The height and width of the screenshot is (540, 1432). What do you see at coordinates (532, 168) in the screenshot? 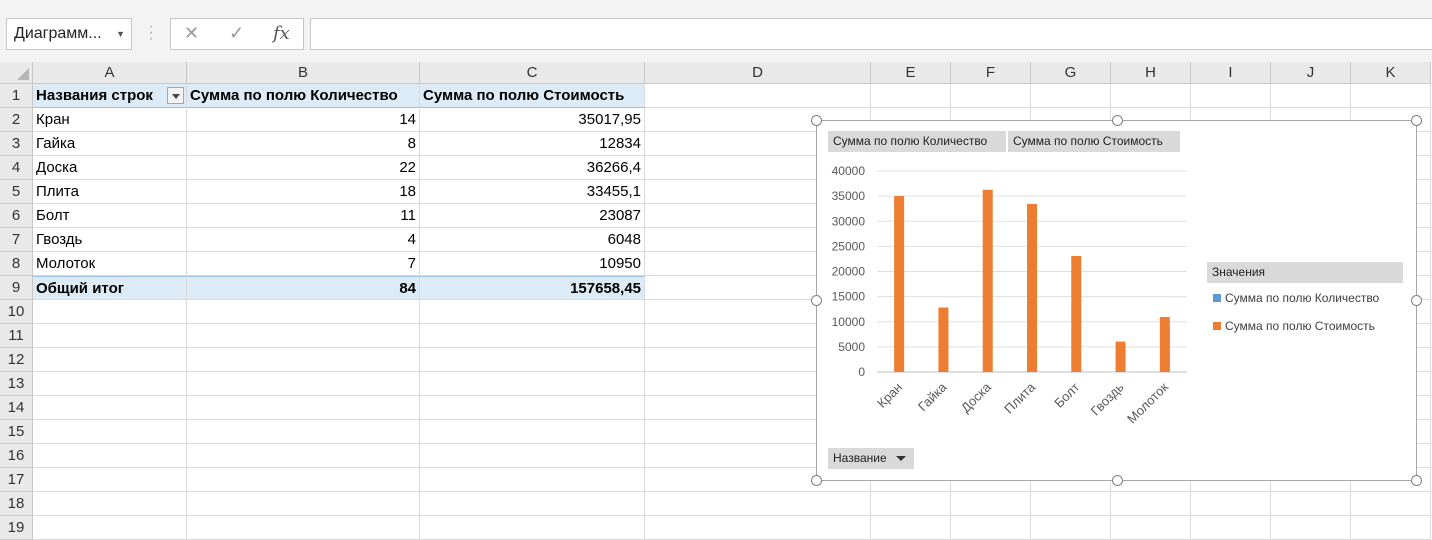
I see `cell-c4: 36266,4` at bounding box center [532, 168].